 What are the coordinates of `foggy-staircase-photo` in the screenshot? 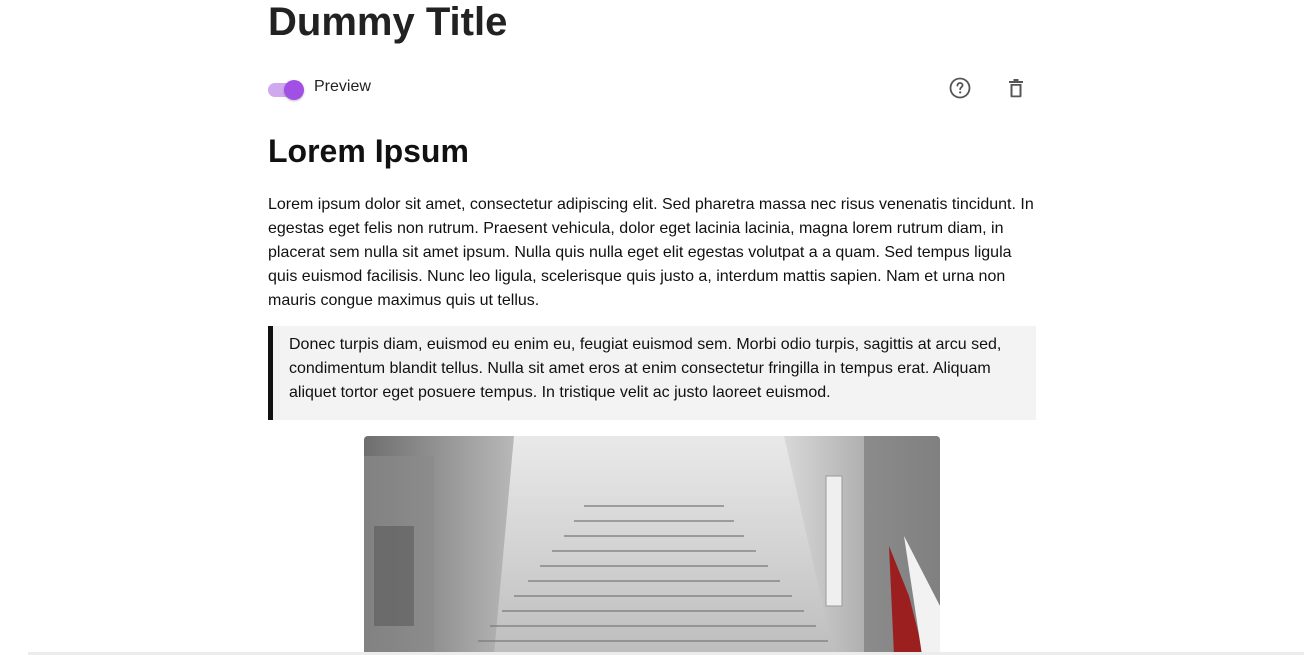 It's located at (652, 545).